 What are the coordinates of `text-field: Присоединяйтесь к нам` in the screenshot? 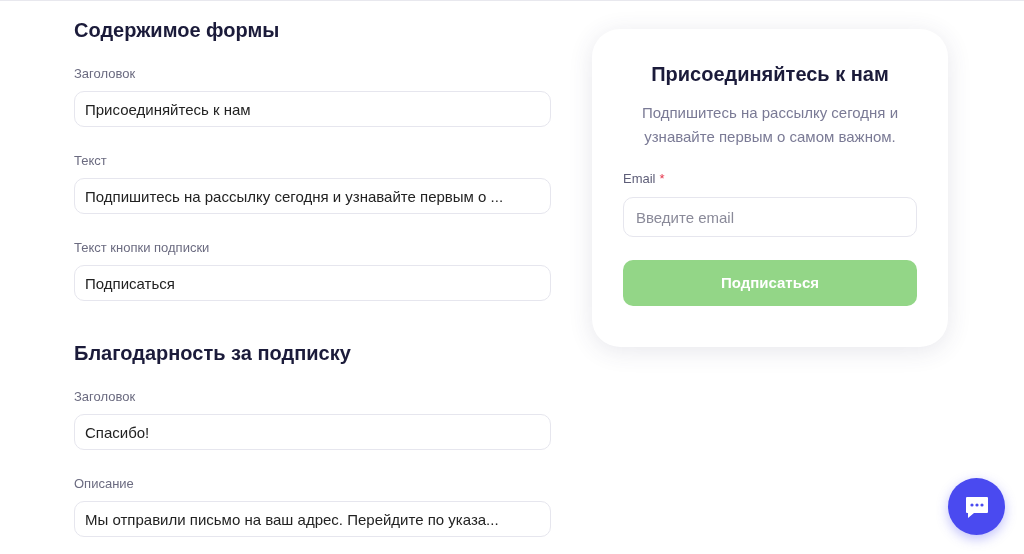 It's located at (312, 109).